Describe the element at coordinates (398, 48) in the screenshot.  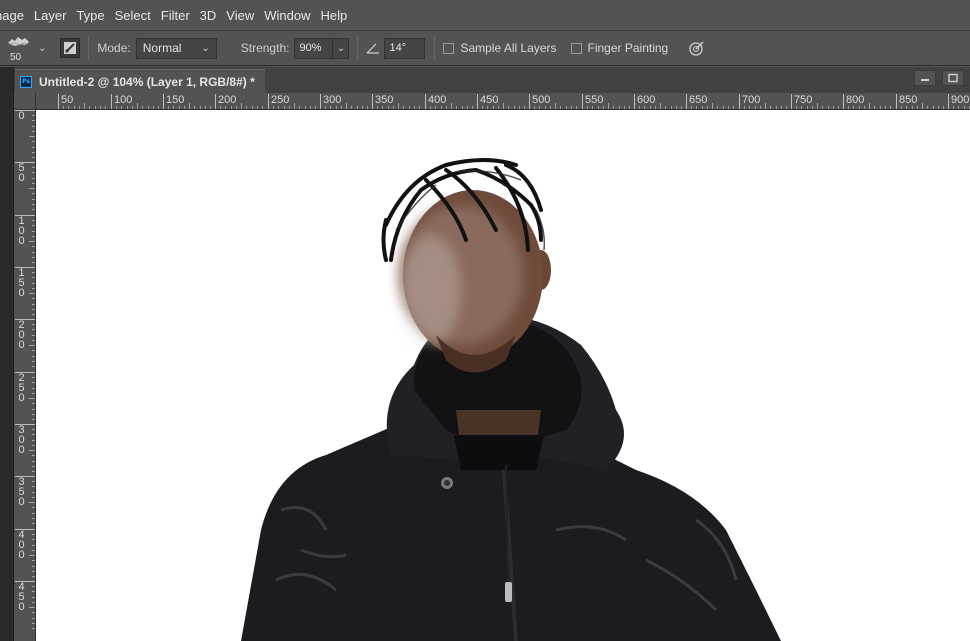
I see `angle-value: 14°` at that location.